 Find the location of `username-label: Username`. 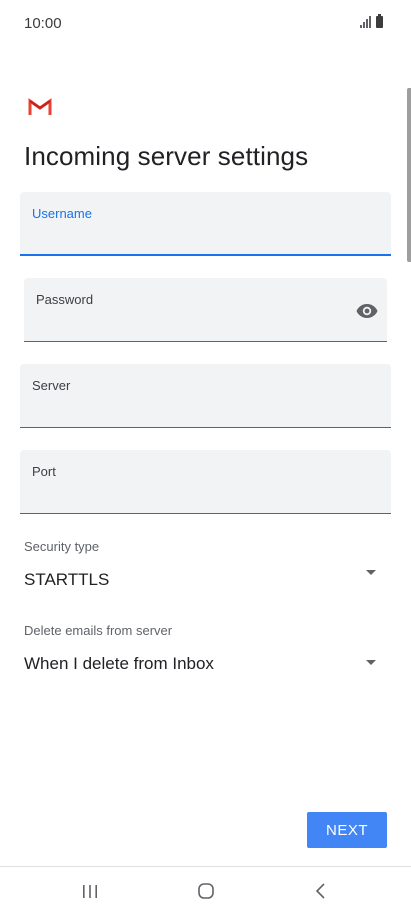

username-label: Username is located at coordinates (62, 213).